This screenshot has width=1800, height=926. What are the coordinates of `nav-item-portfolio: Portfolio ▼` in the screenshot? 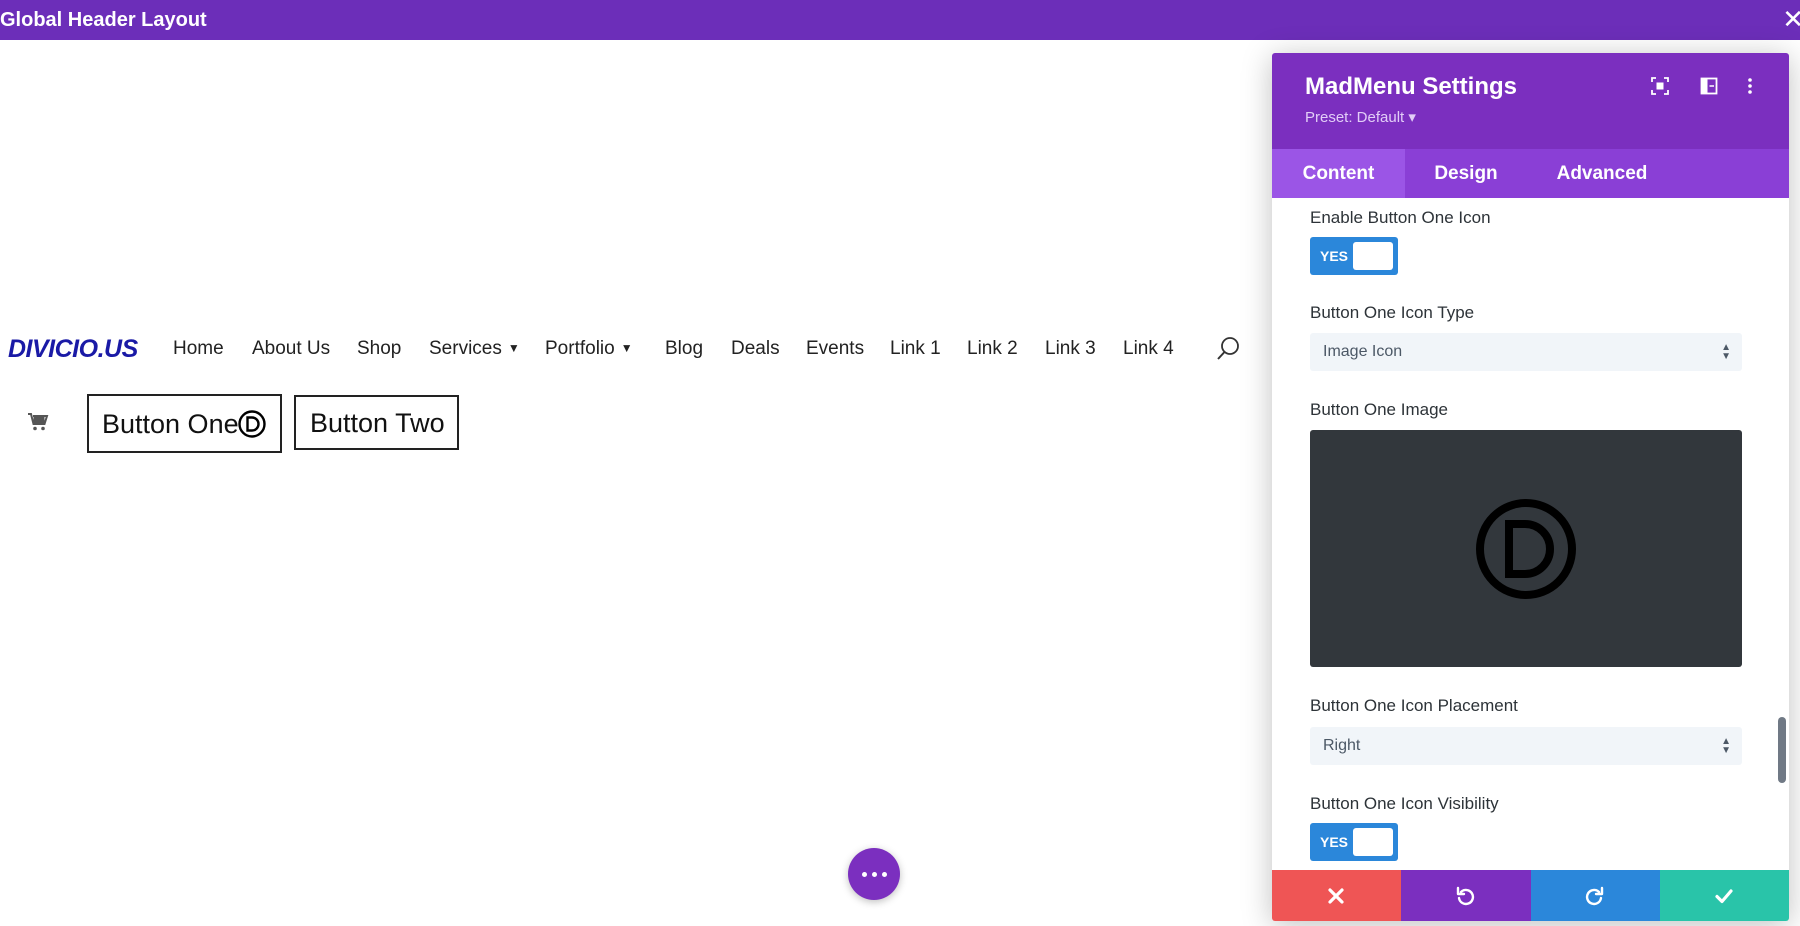 It's located at (589, 349).